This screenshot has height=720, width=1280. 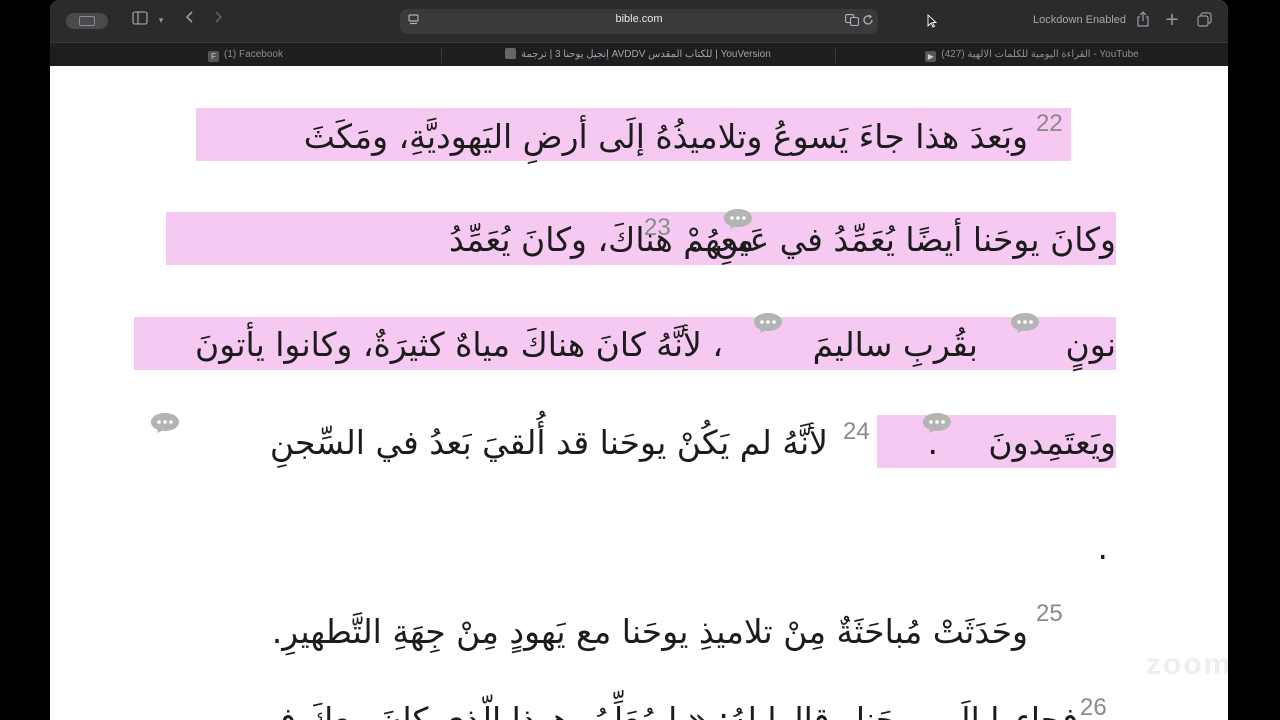 I want to click on share-icon, so click(x=1143, y=22).